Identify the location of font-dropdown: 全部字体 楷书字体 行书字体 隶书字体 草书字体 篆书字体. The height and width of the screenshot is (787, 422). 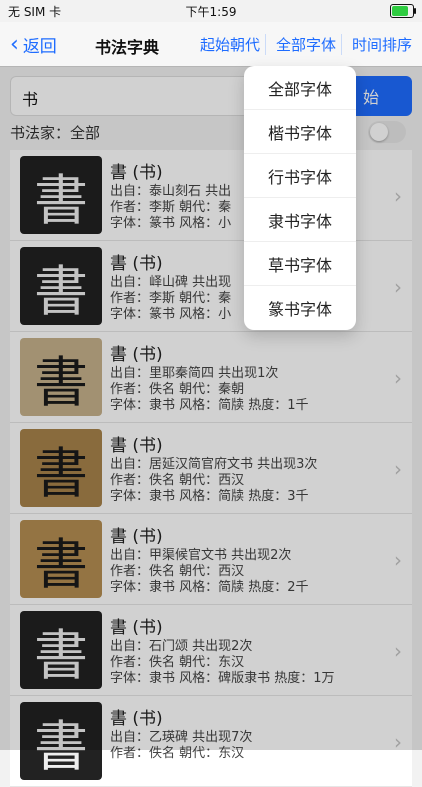
(300, 198).